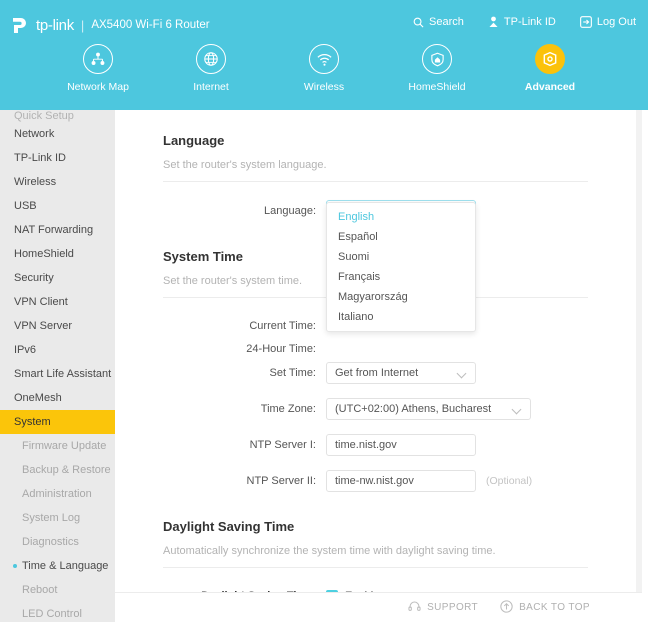 The width and height of the screenshot is (648, 622). Describe the element at coordinates (65, 566) in the screenshot. I see `sidebar-subitem-label: Time & Language` at that location.